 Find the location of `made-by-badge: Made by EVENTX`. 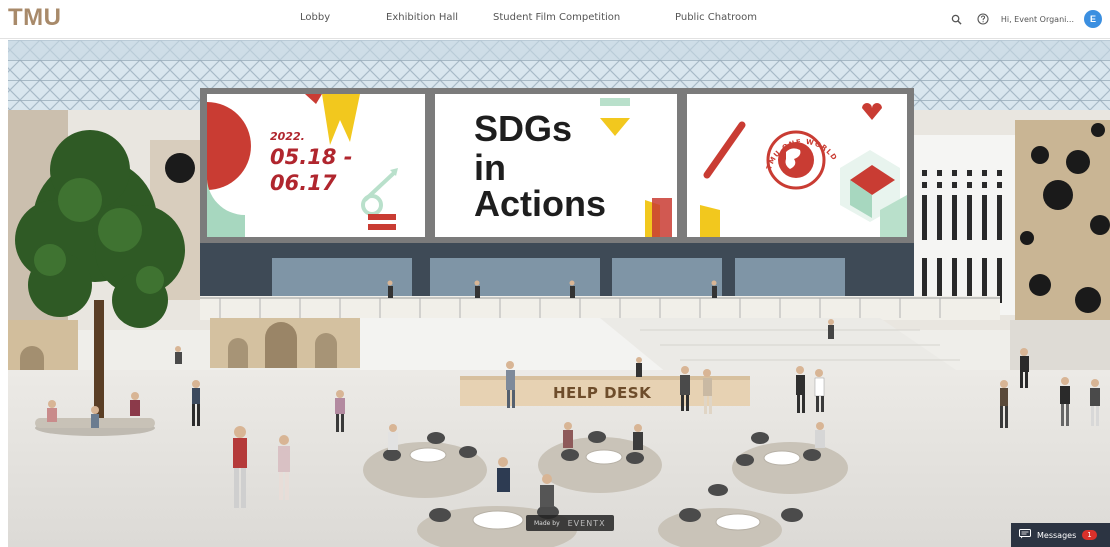

made-by-badge: Made by EVENTX is located at coordinates (570, 523).